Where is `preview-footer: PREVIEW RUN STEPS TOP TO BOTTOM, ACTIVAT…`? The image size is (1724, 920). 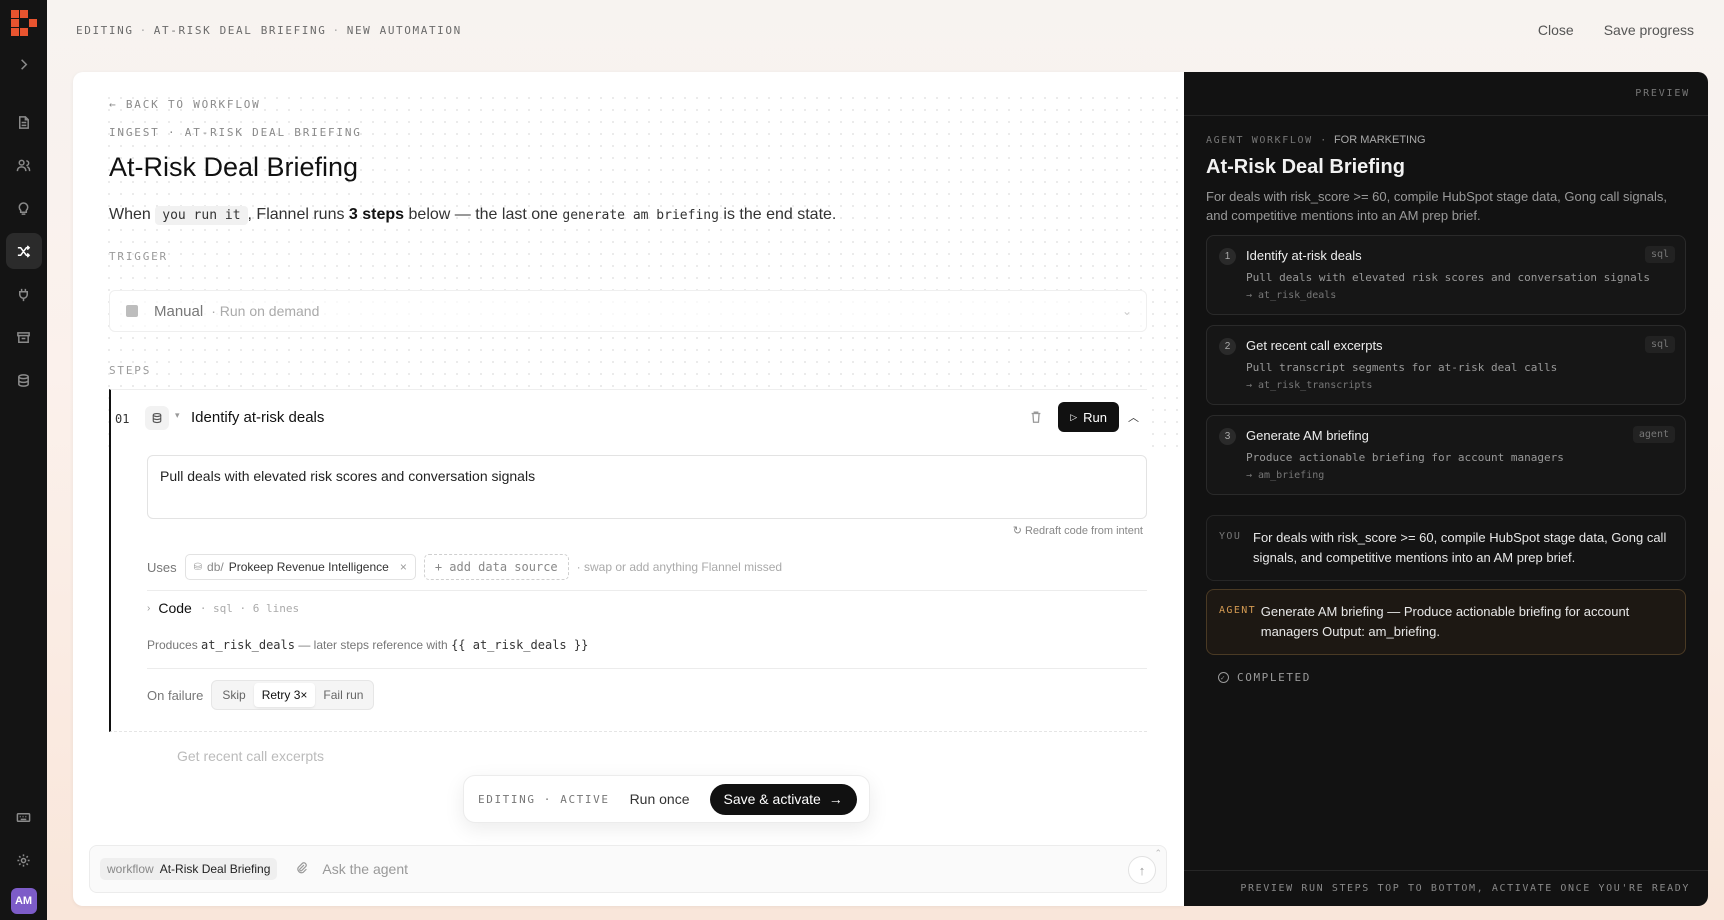
preview-footer: PREVIEW RUN STEPS TOP TO BOTTOM, ACTIVAT… is located at coordinates (1446, 888).